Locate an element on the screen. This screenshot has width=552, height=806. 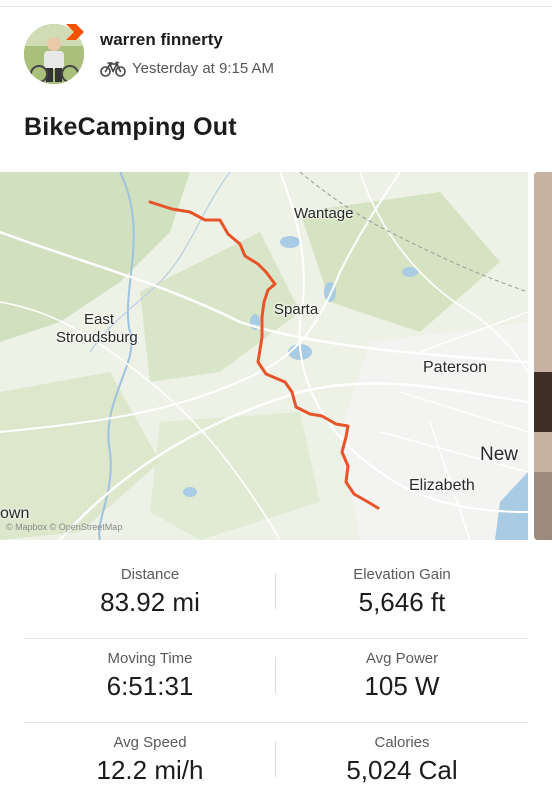
next-photo-image is located at coordinates (543, 356).